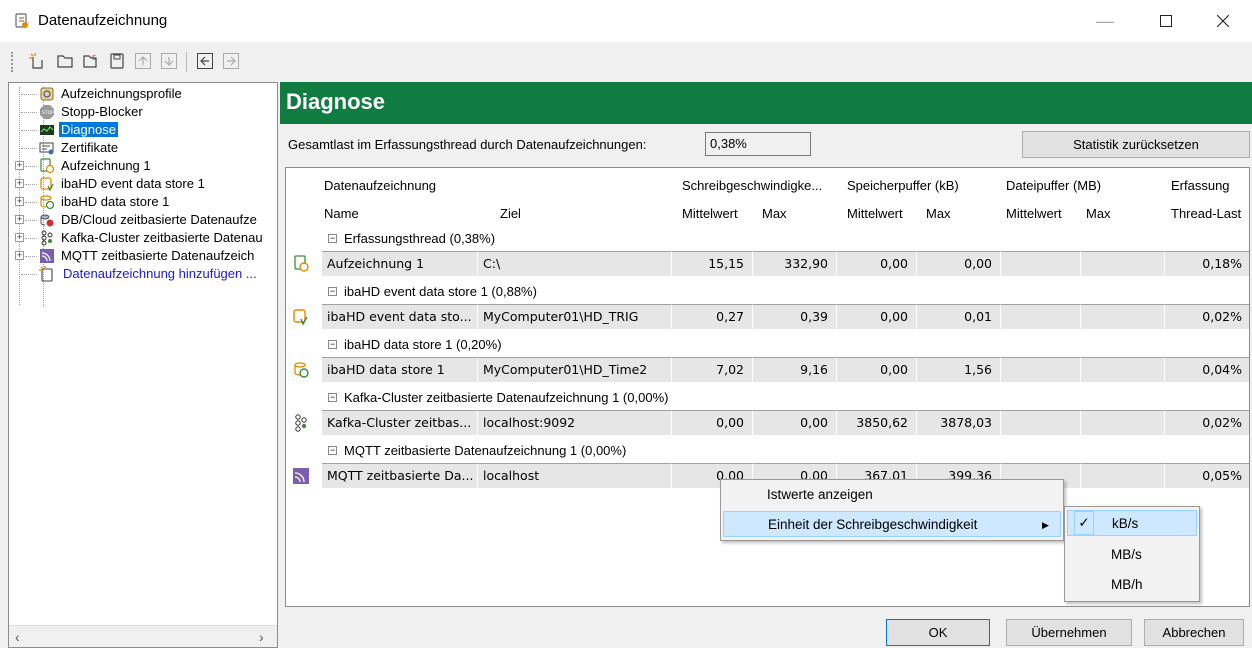 The image size is (1252, 648). What do you see at coordinates (103, 20) in the screenshot?
I see `window-title: Datenaufzeichnung` at bounding box center [103, 20].